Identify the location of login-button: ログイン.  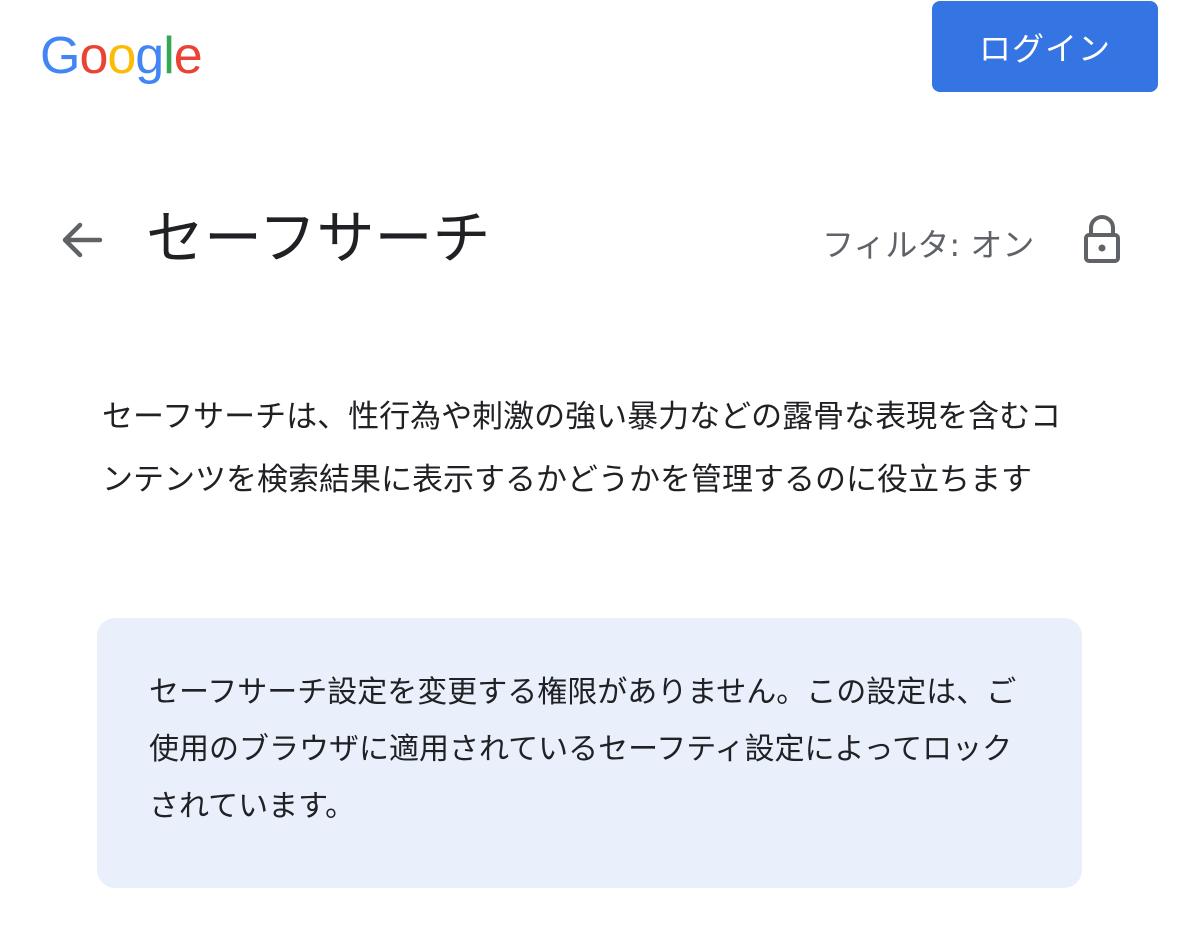
(1045, 46).